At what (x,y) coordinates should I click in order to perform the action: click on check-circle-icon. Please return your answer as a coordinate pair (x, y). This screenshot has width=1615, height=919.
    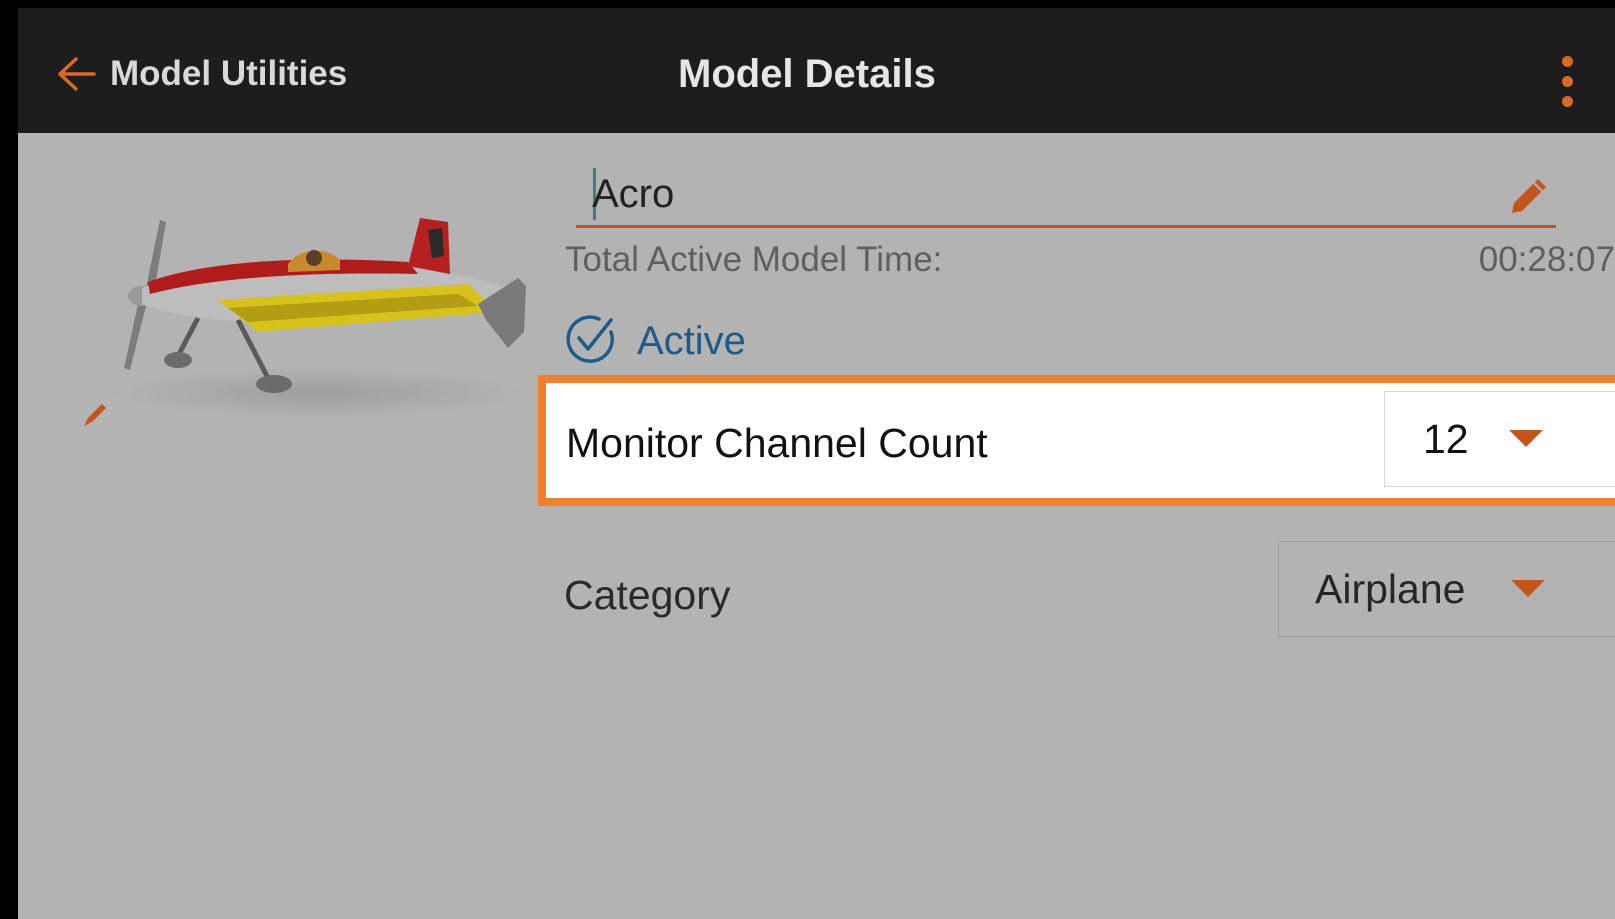
    Looking at the image, I should click on (590, 341).